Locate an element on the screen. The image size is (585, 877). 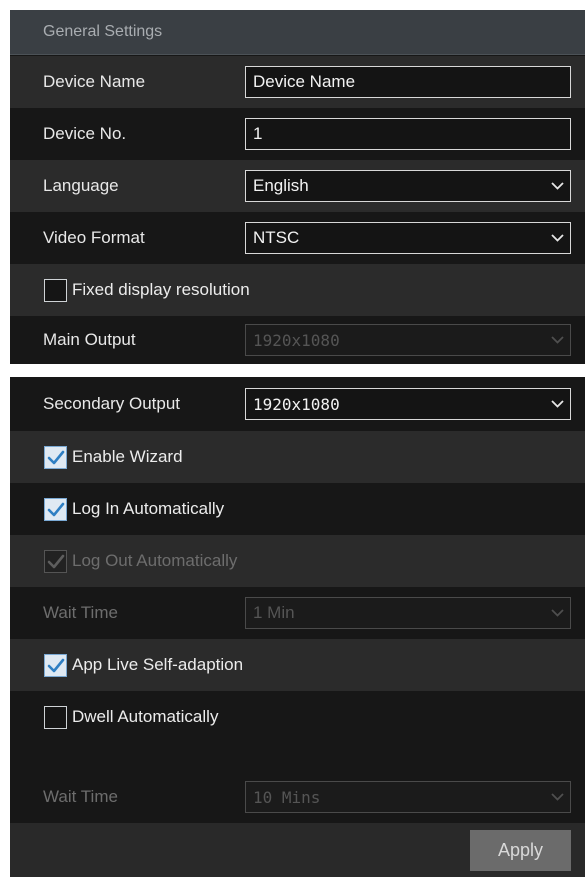
log-in-auto-label: Log In Automatically is located at coordinates (148, 508).